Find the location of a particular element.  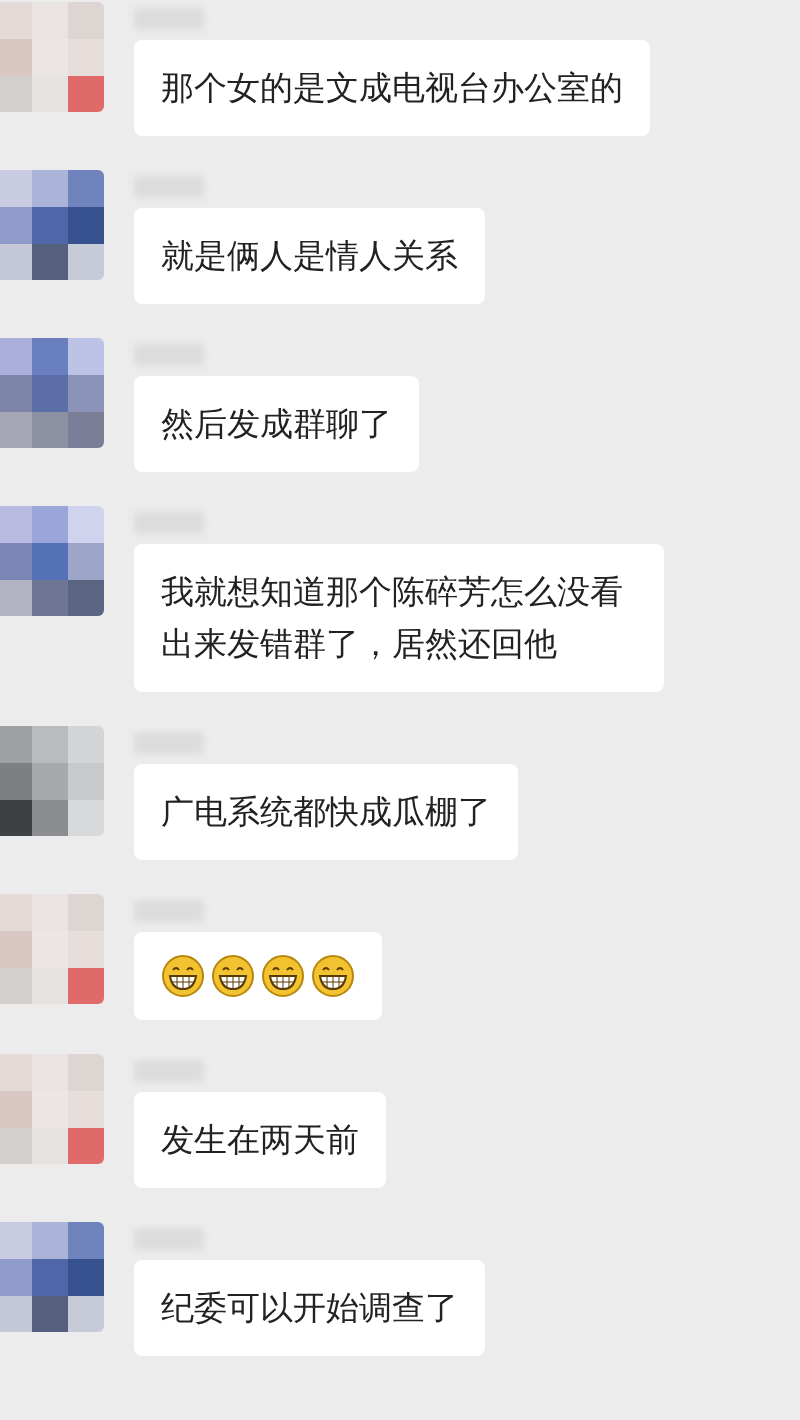

message-bubble: 然后发成群聊了 is located at coordinates (276, 424).